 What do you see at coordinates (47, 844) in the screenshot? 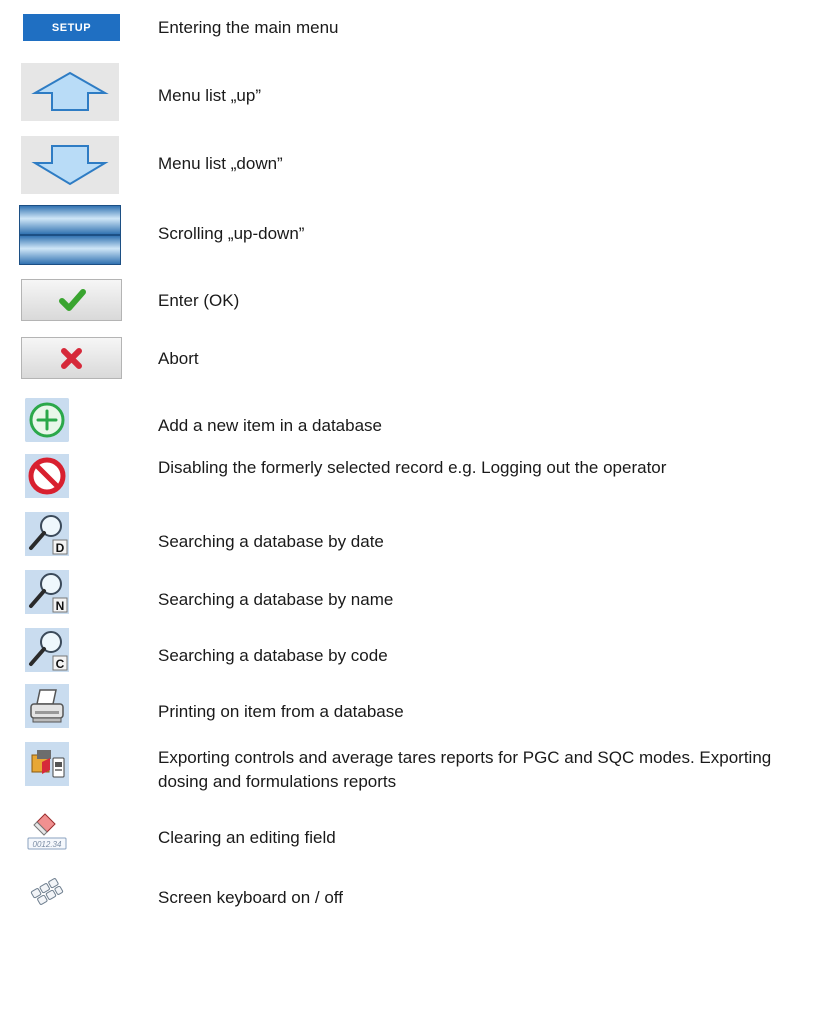
I see `eraser-field-text: 0012.34` at bounding box center [47, 844].